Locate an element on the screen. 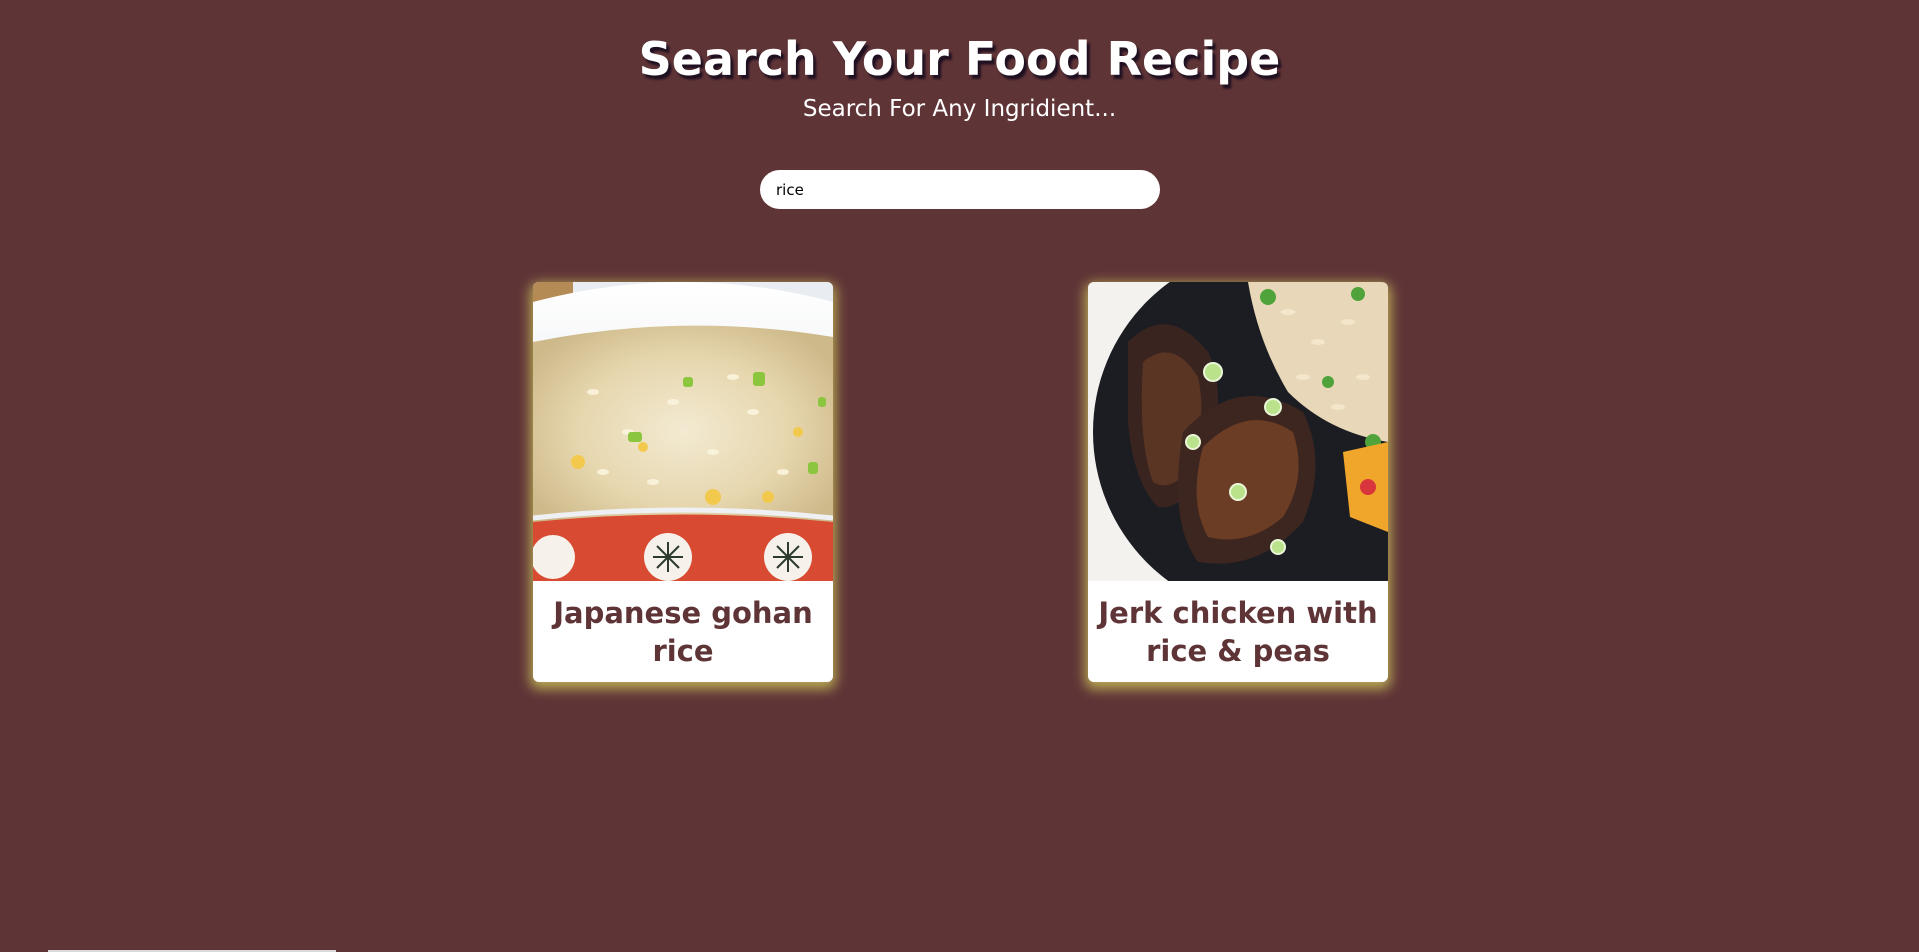 The width and height of the screenshot is (1919, 952). recipe-card-jerk-chicken: Jerk chicken with rice & peas is located at coordinates (1238, 482).